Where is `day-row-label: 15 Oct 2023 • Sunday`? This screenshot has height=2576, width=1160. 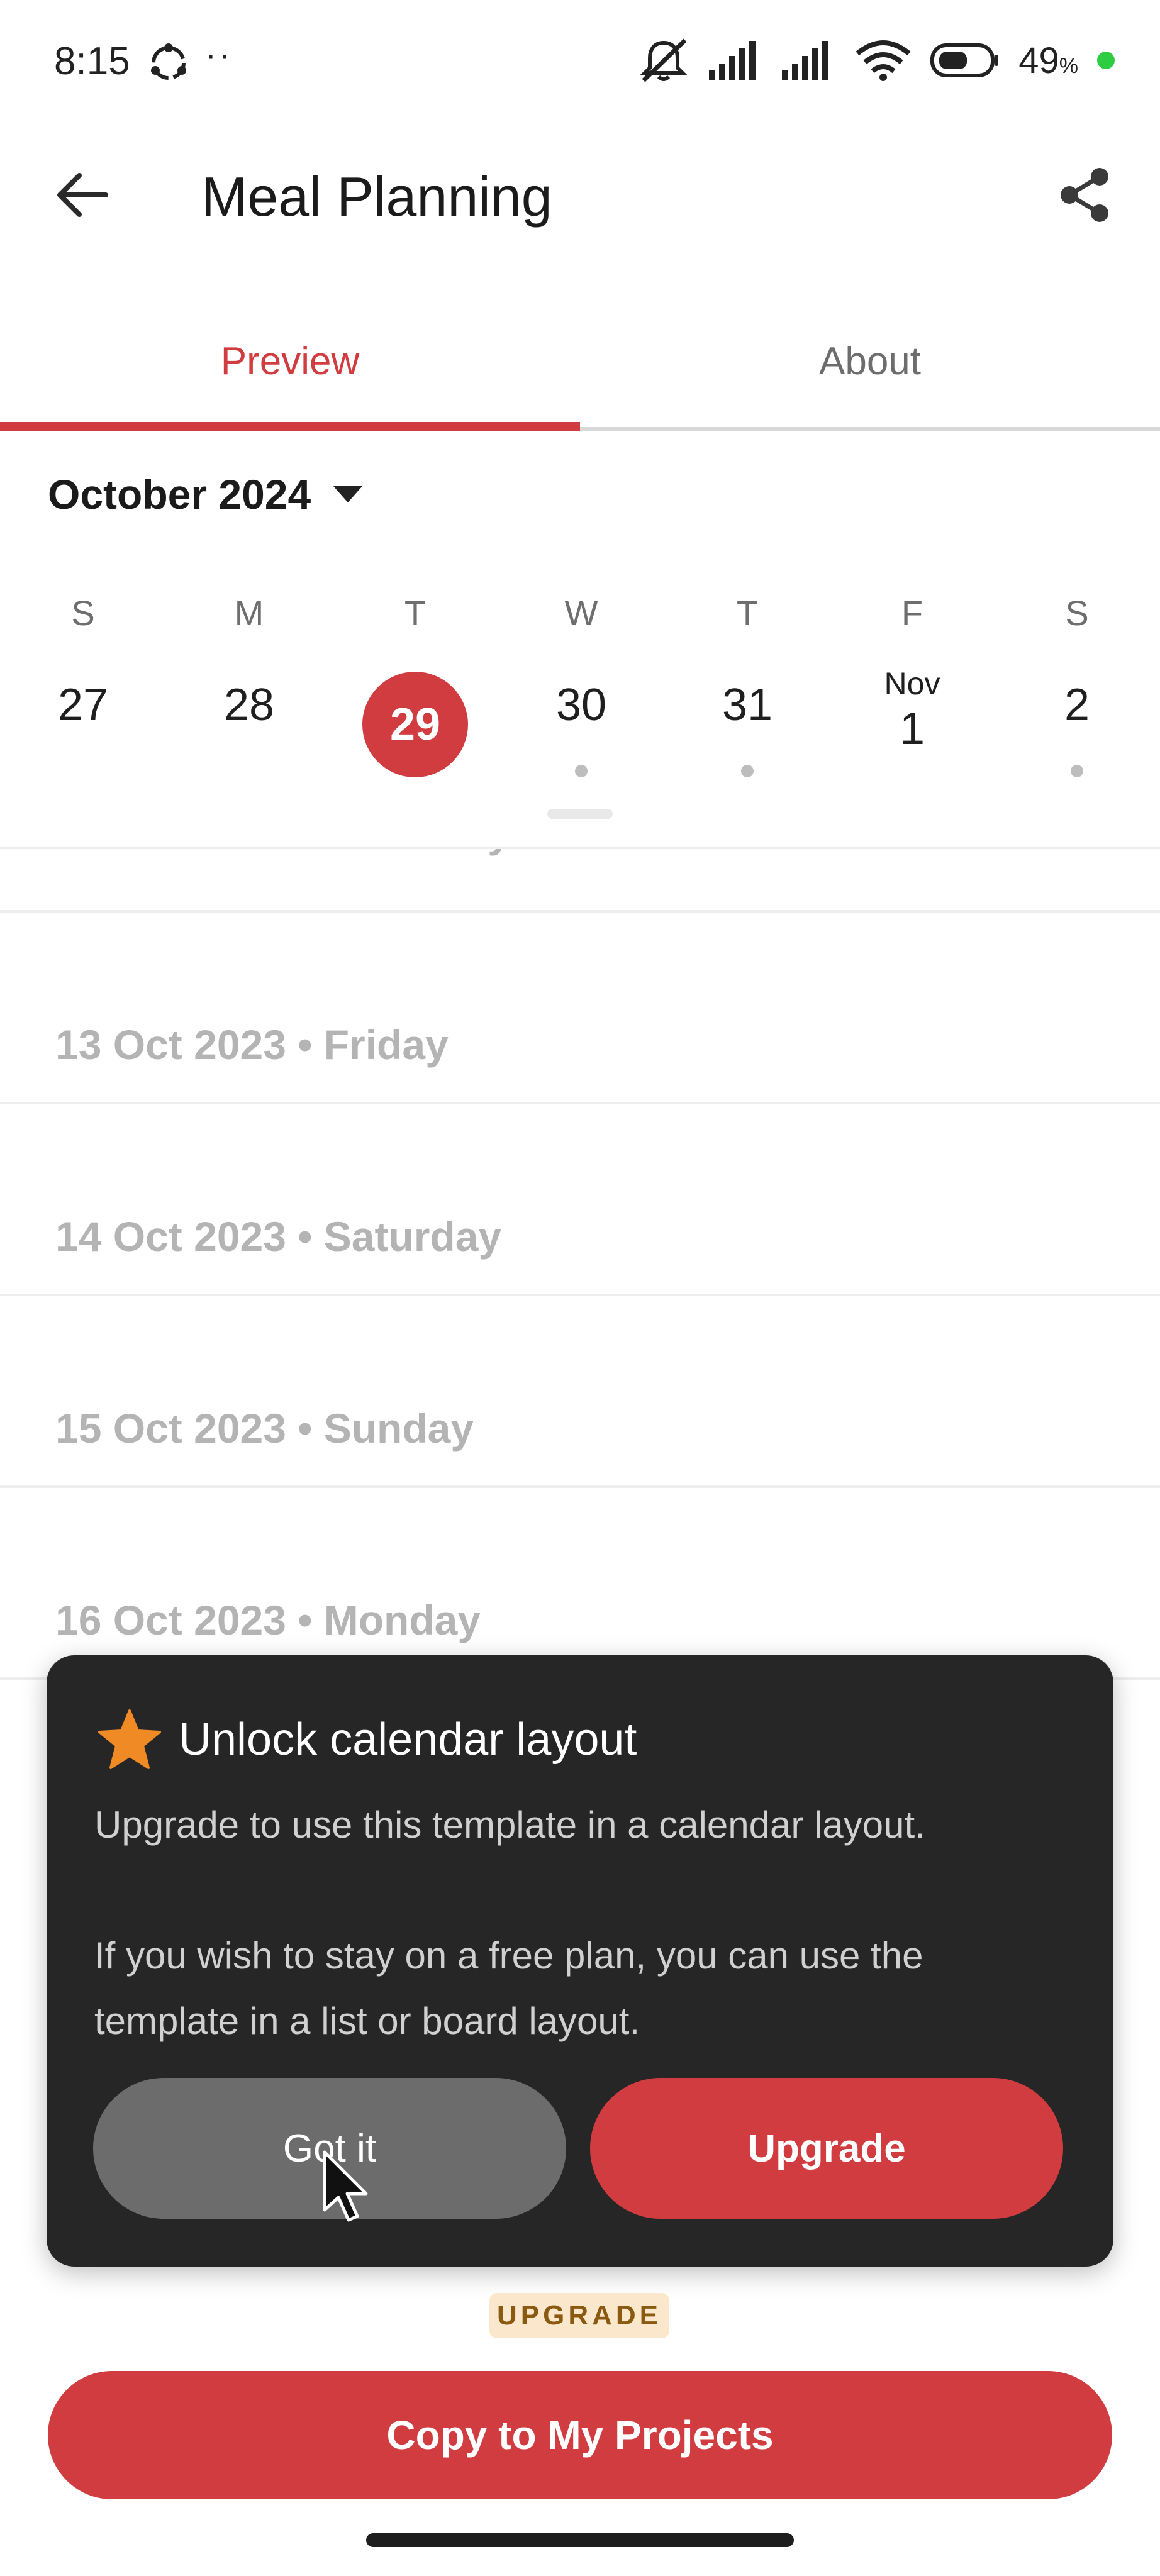 day-row-label: 15 Oct 2023 • Sunday is located at coordinates (264, 1428).